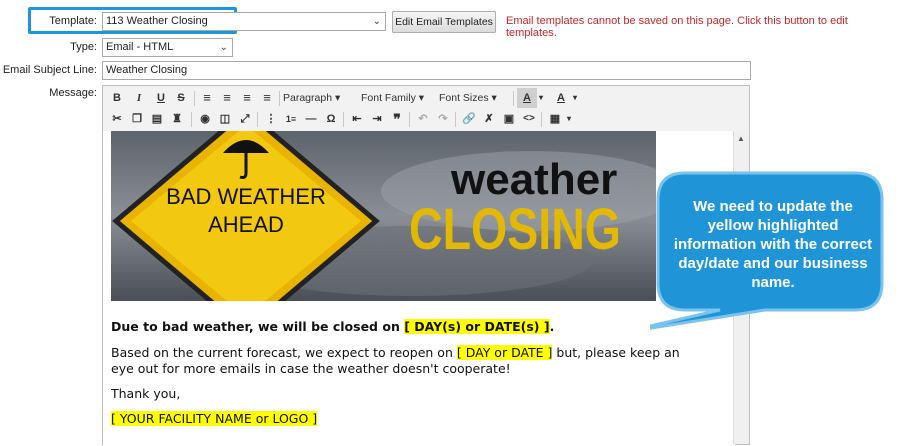 The height and width of the screenshot is (446, 899). What do you see at coordinates (552, 326) in the screenshot?
I see `message-line-1-suffix: .` at bounding box center [552, 326].